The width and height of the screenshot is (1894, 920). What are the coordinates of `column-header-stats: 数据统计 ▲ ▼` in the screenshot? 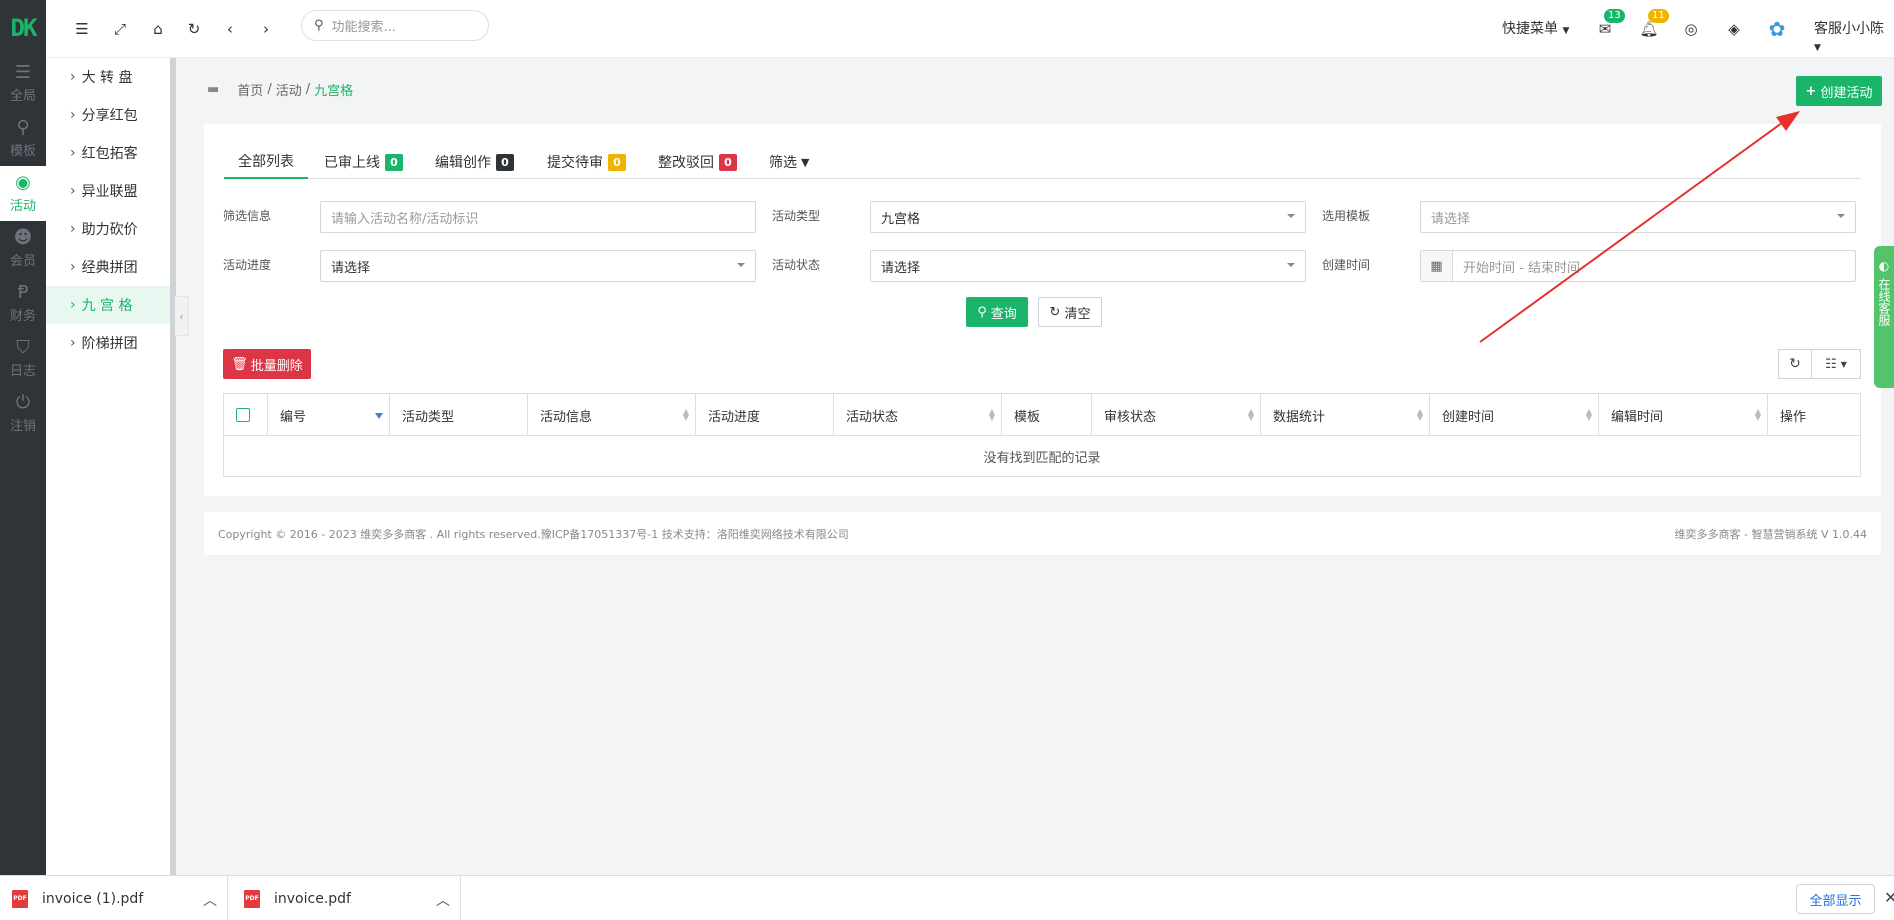 It's located at (1345, 415).